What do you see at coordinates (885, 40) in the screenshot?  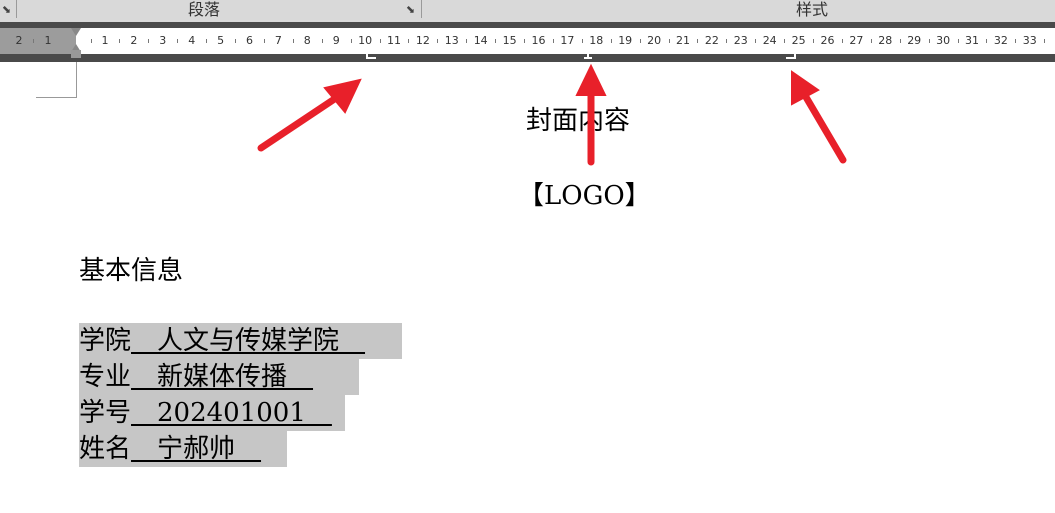 I see `ruler-label: 28` at bounding box center [885, 40].